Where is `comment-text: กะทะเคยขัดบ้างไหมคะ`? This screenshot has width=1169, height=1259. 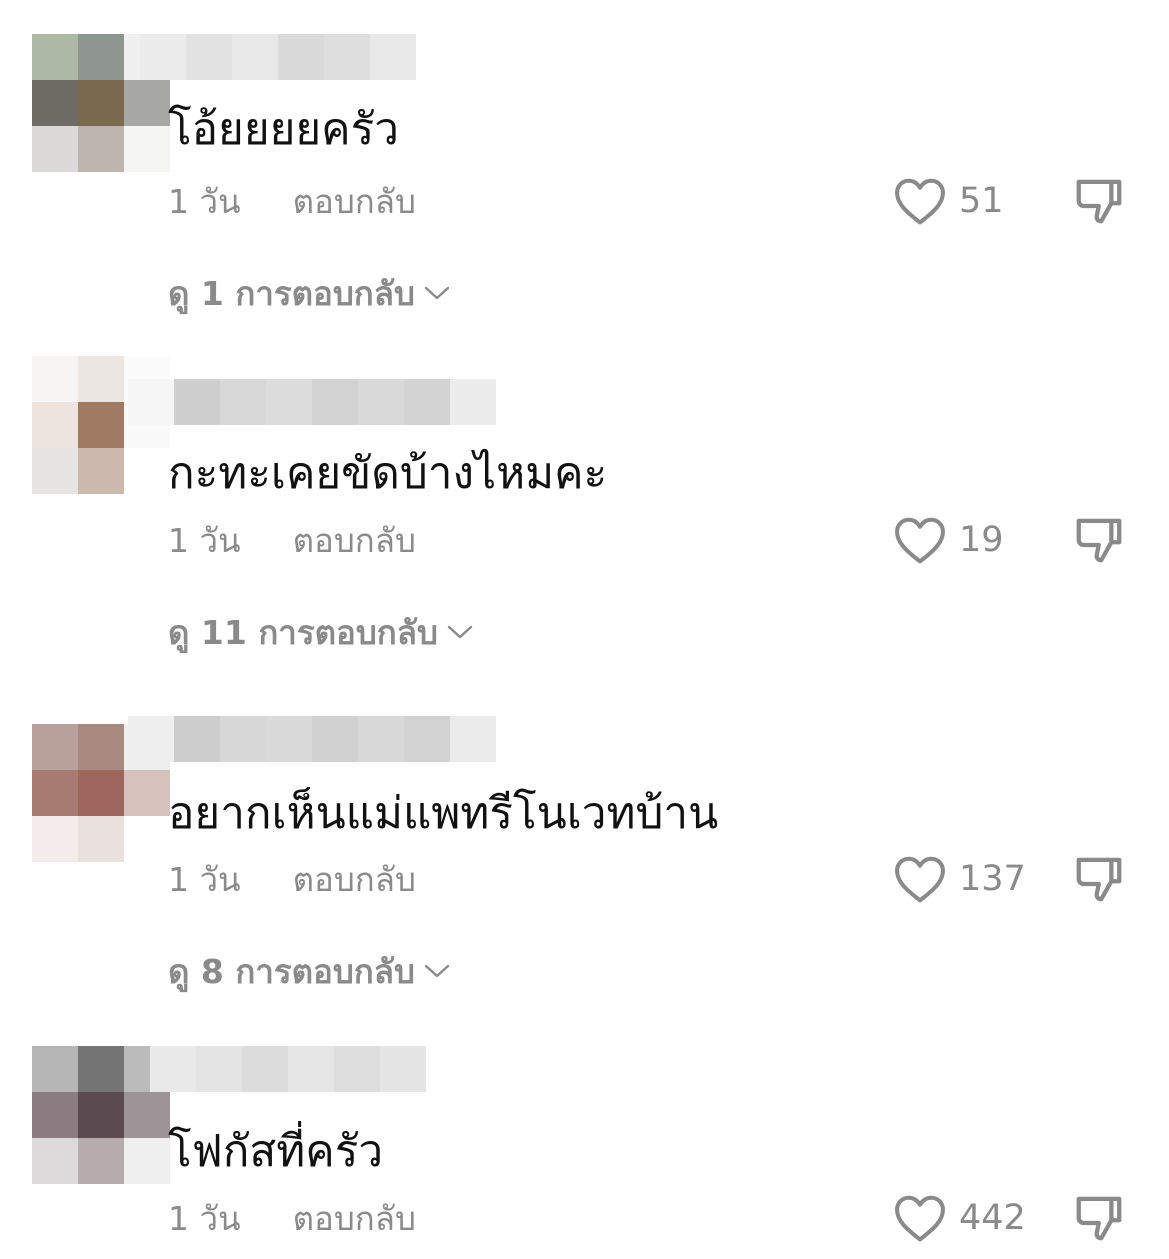 comment-text: กะทะเคยขัดบ้างไหมคะ is located at coordinates (388, 473).